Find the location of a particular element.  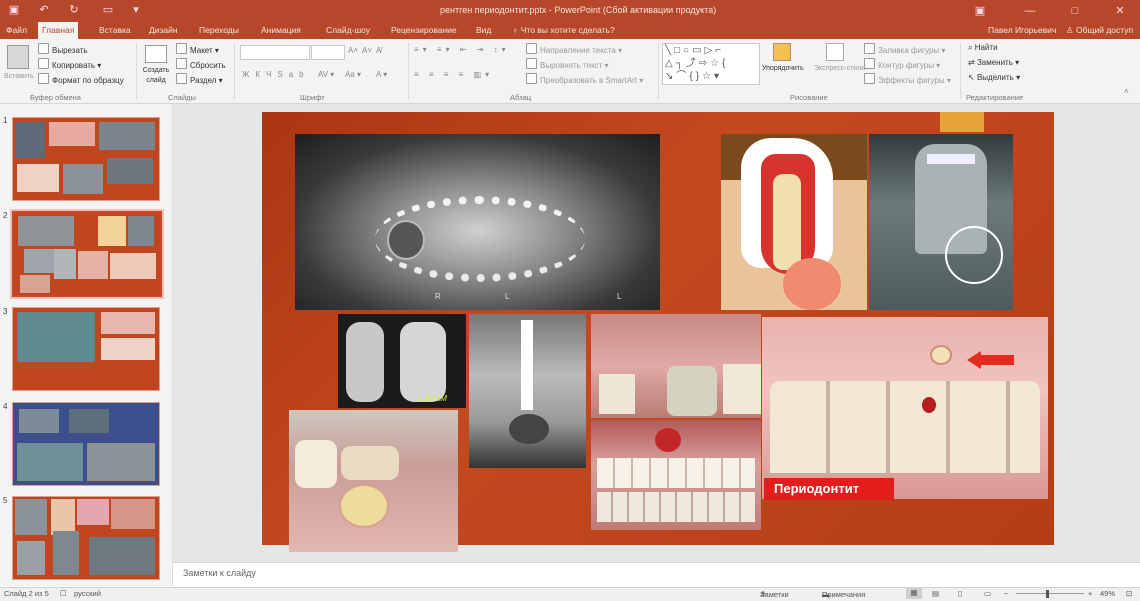

tab-transitions: Переходы is located at coordinates (219, 30).